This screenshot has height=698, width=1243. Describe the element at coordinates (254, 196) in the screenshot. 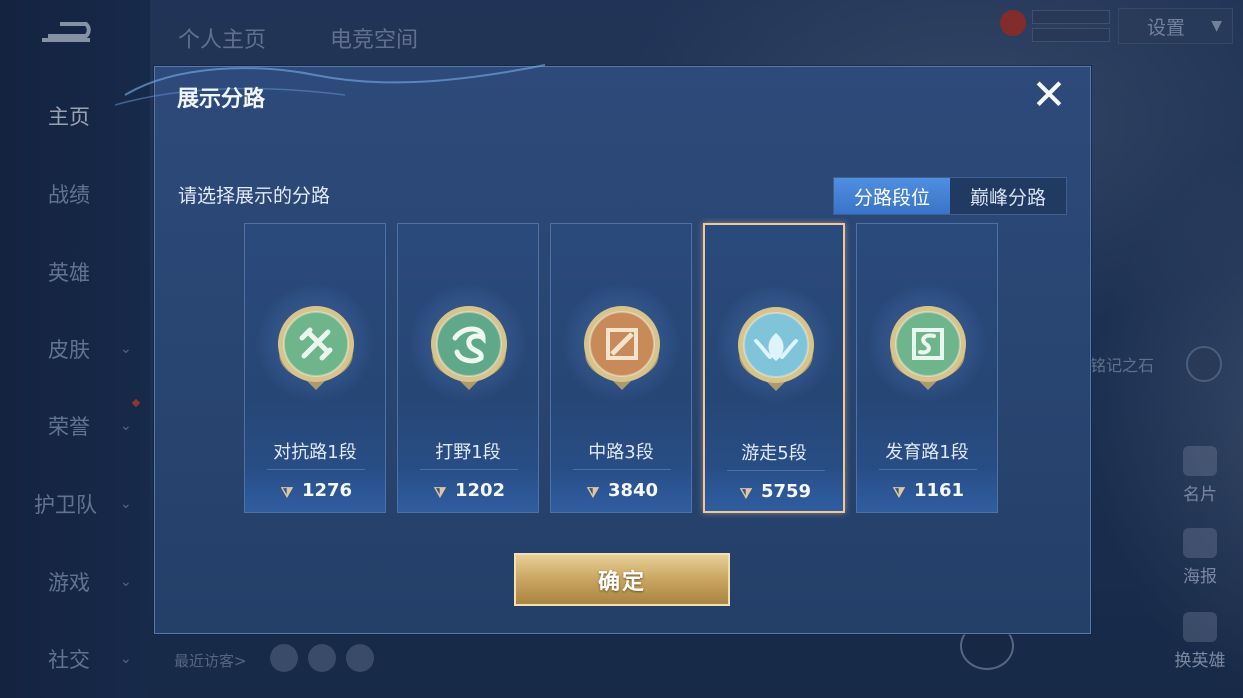

I see `dialog-subtitle: 请选择展示的分路` at that location.